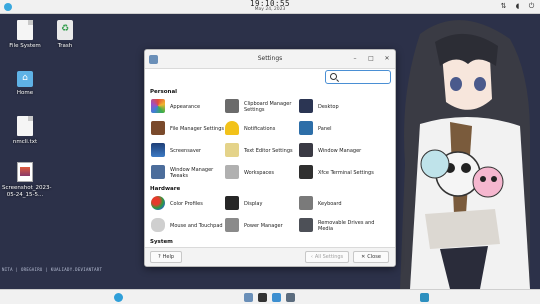 Image resolution: width=540 pixels, height=304 pixels. What do you see at coordinates (270, 256) in the screenshot?
I see `window-button-bar: ? Help ‹ All Settings ✕ Close` at bounding box center [270, 256].